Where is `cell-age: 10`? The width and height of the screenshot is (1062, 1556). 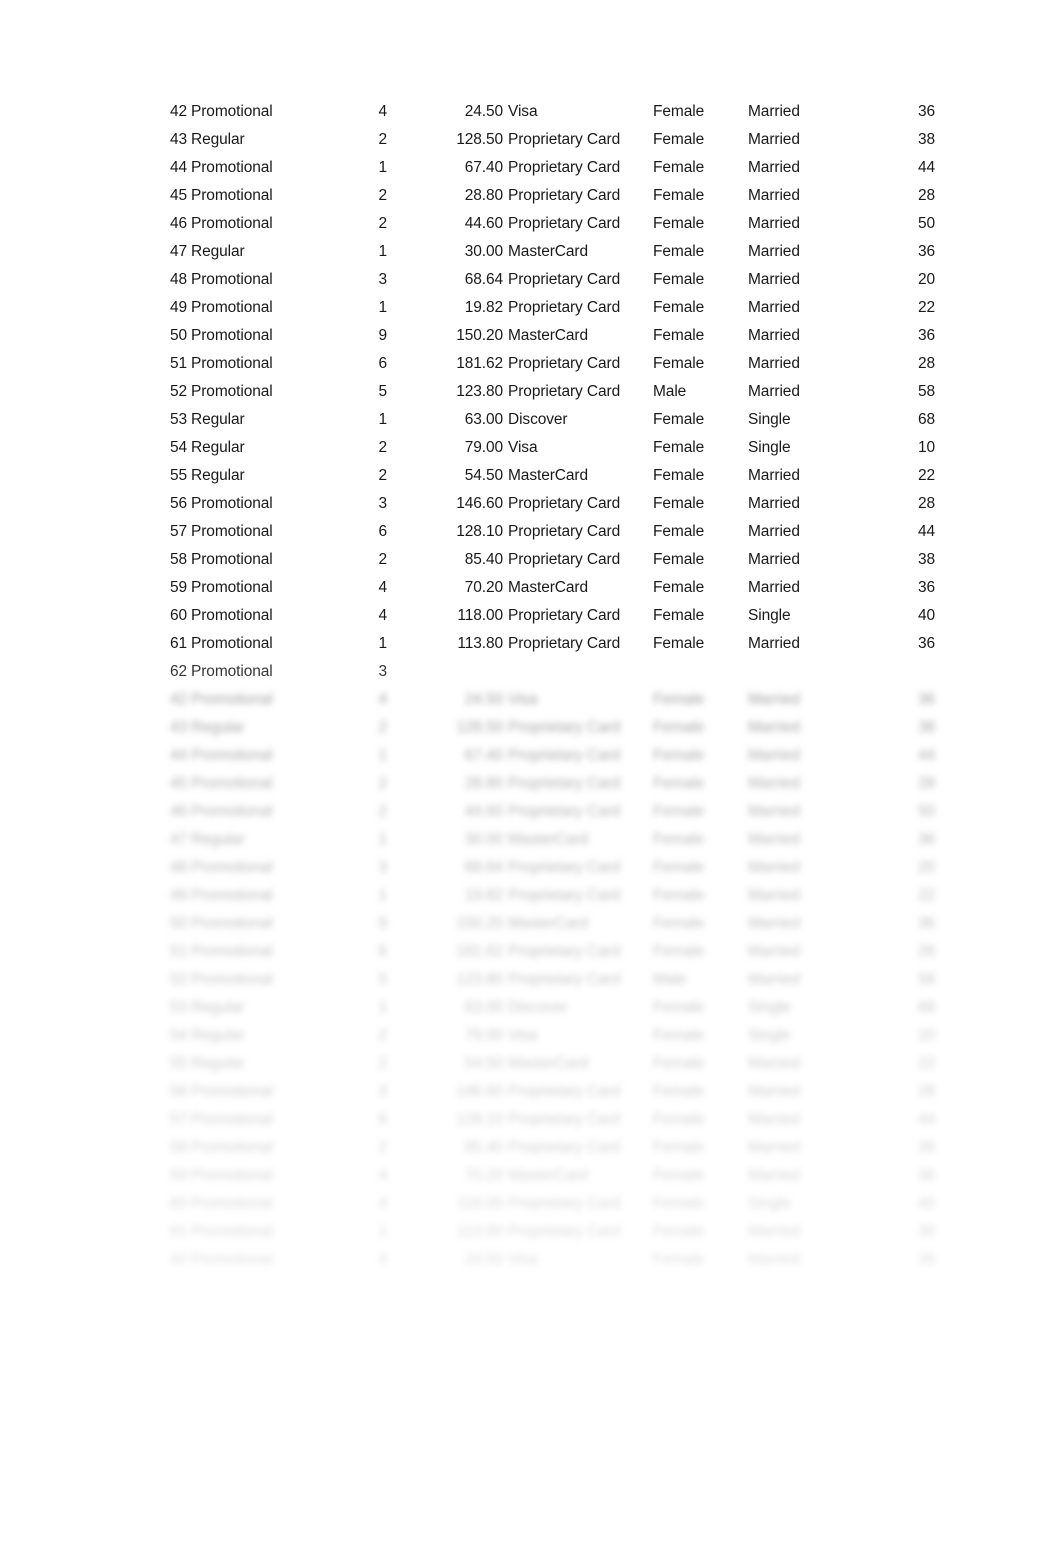
cell-age: 10 is located at coordinates (926, 447).